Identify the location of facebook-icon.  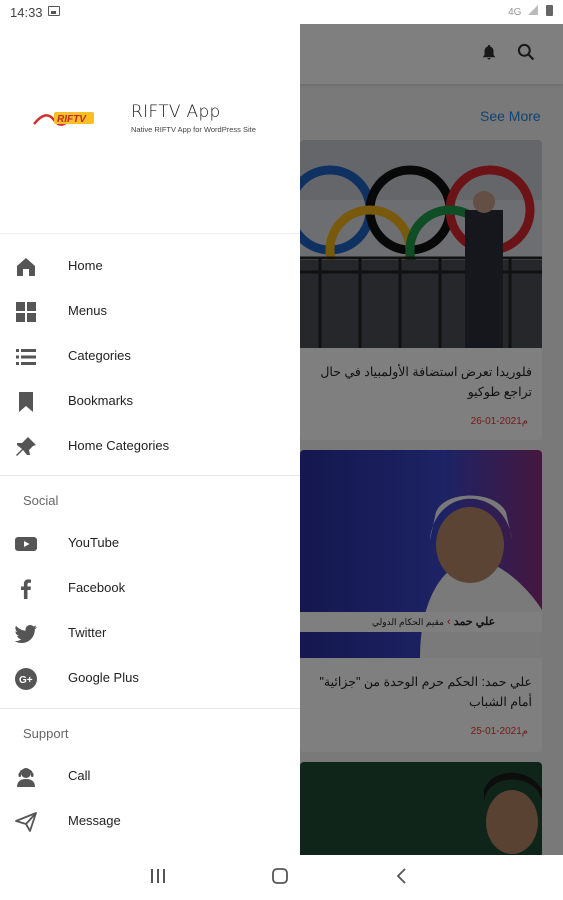
(26, 589).